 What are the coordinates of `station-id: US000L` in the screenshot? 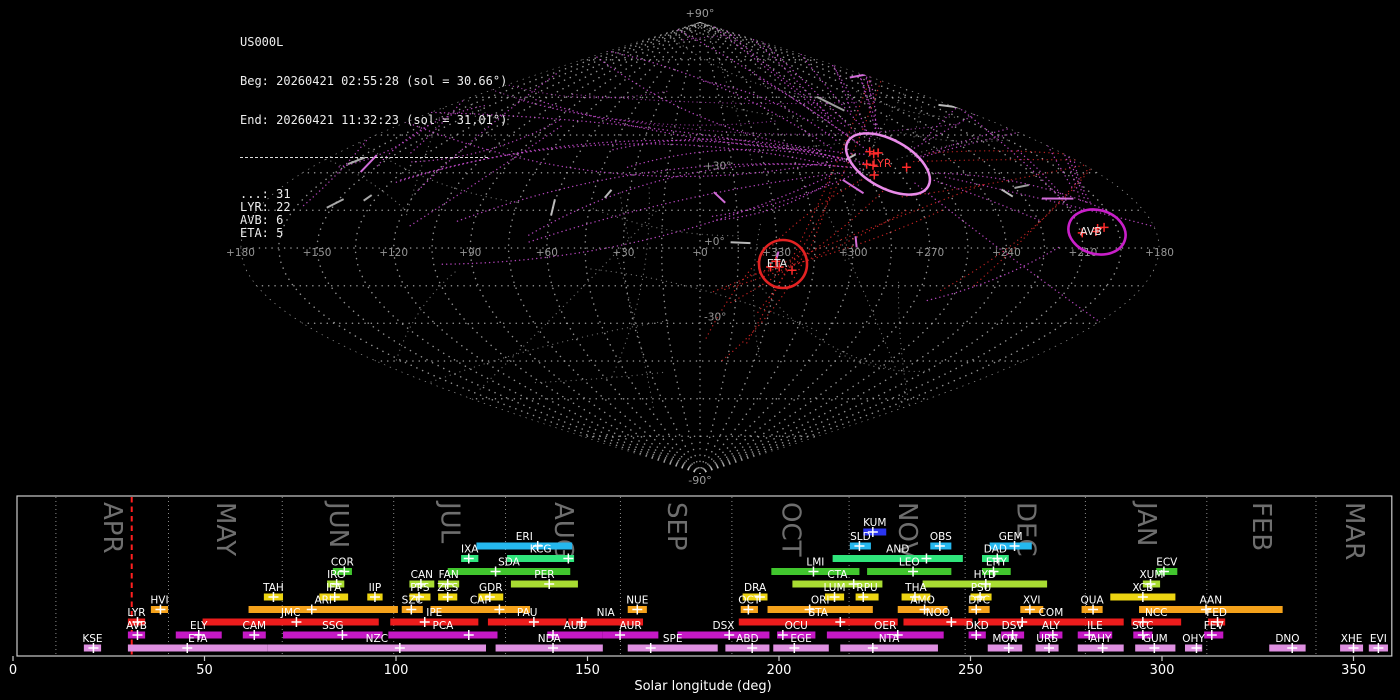 It's located at (262, 42).